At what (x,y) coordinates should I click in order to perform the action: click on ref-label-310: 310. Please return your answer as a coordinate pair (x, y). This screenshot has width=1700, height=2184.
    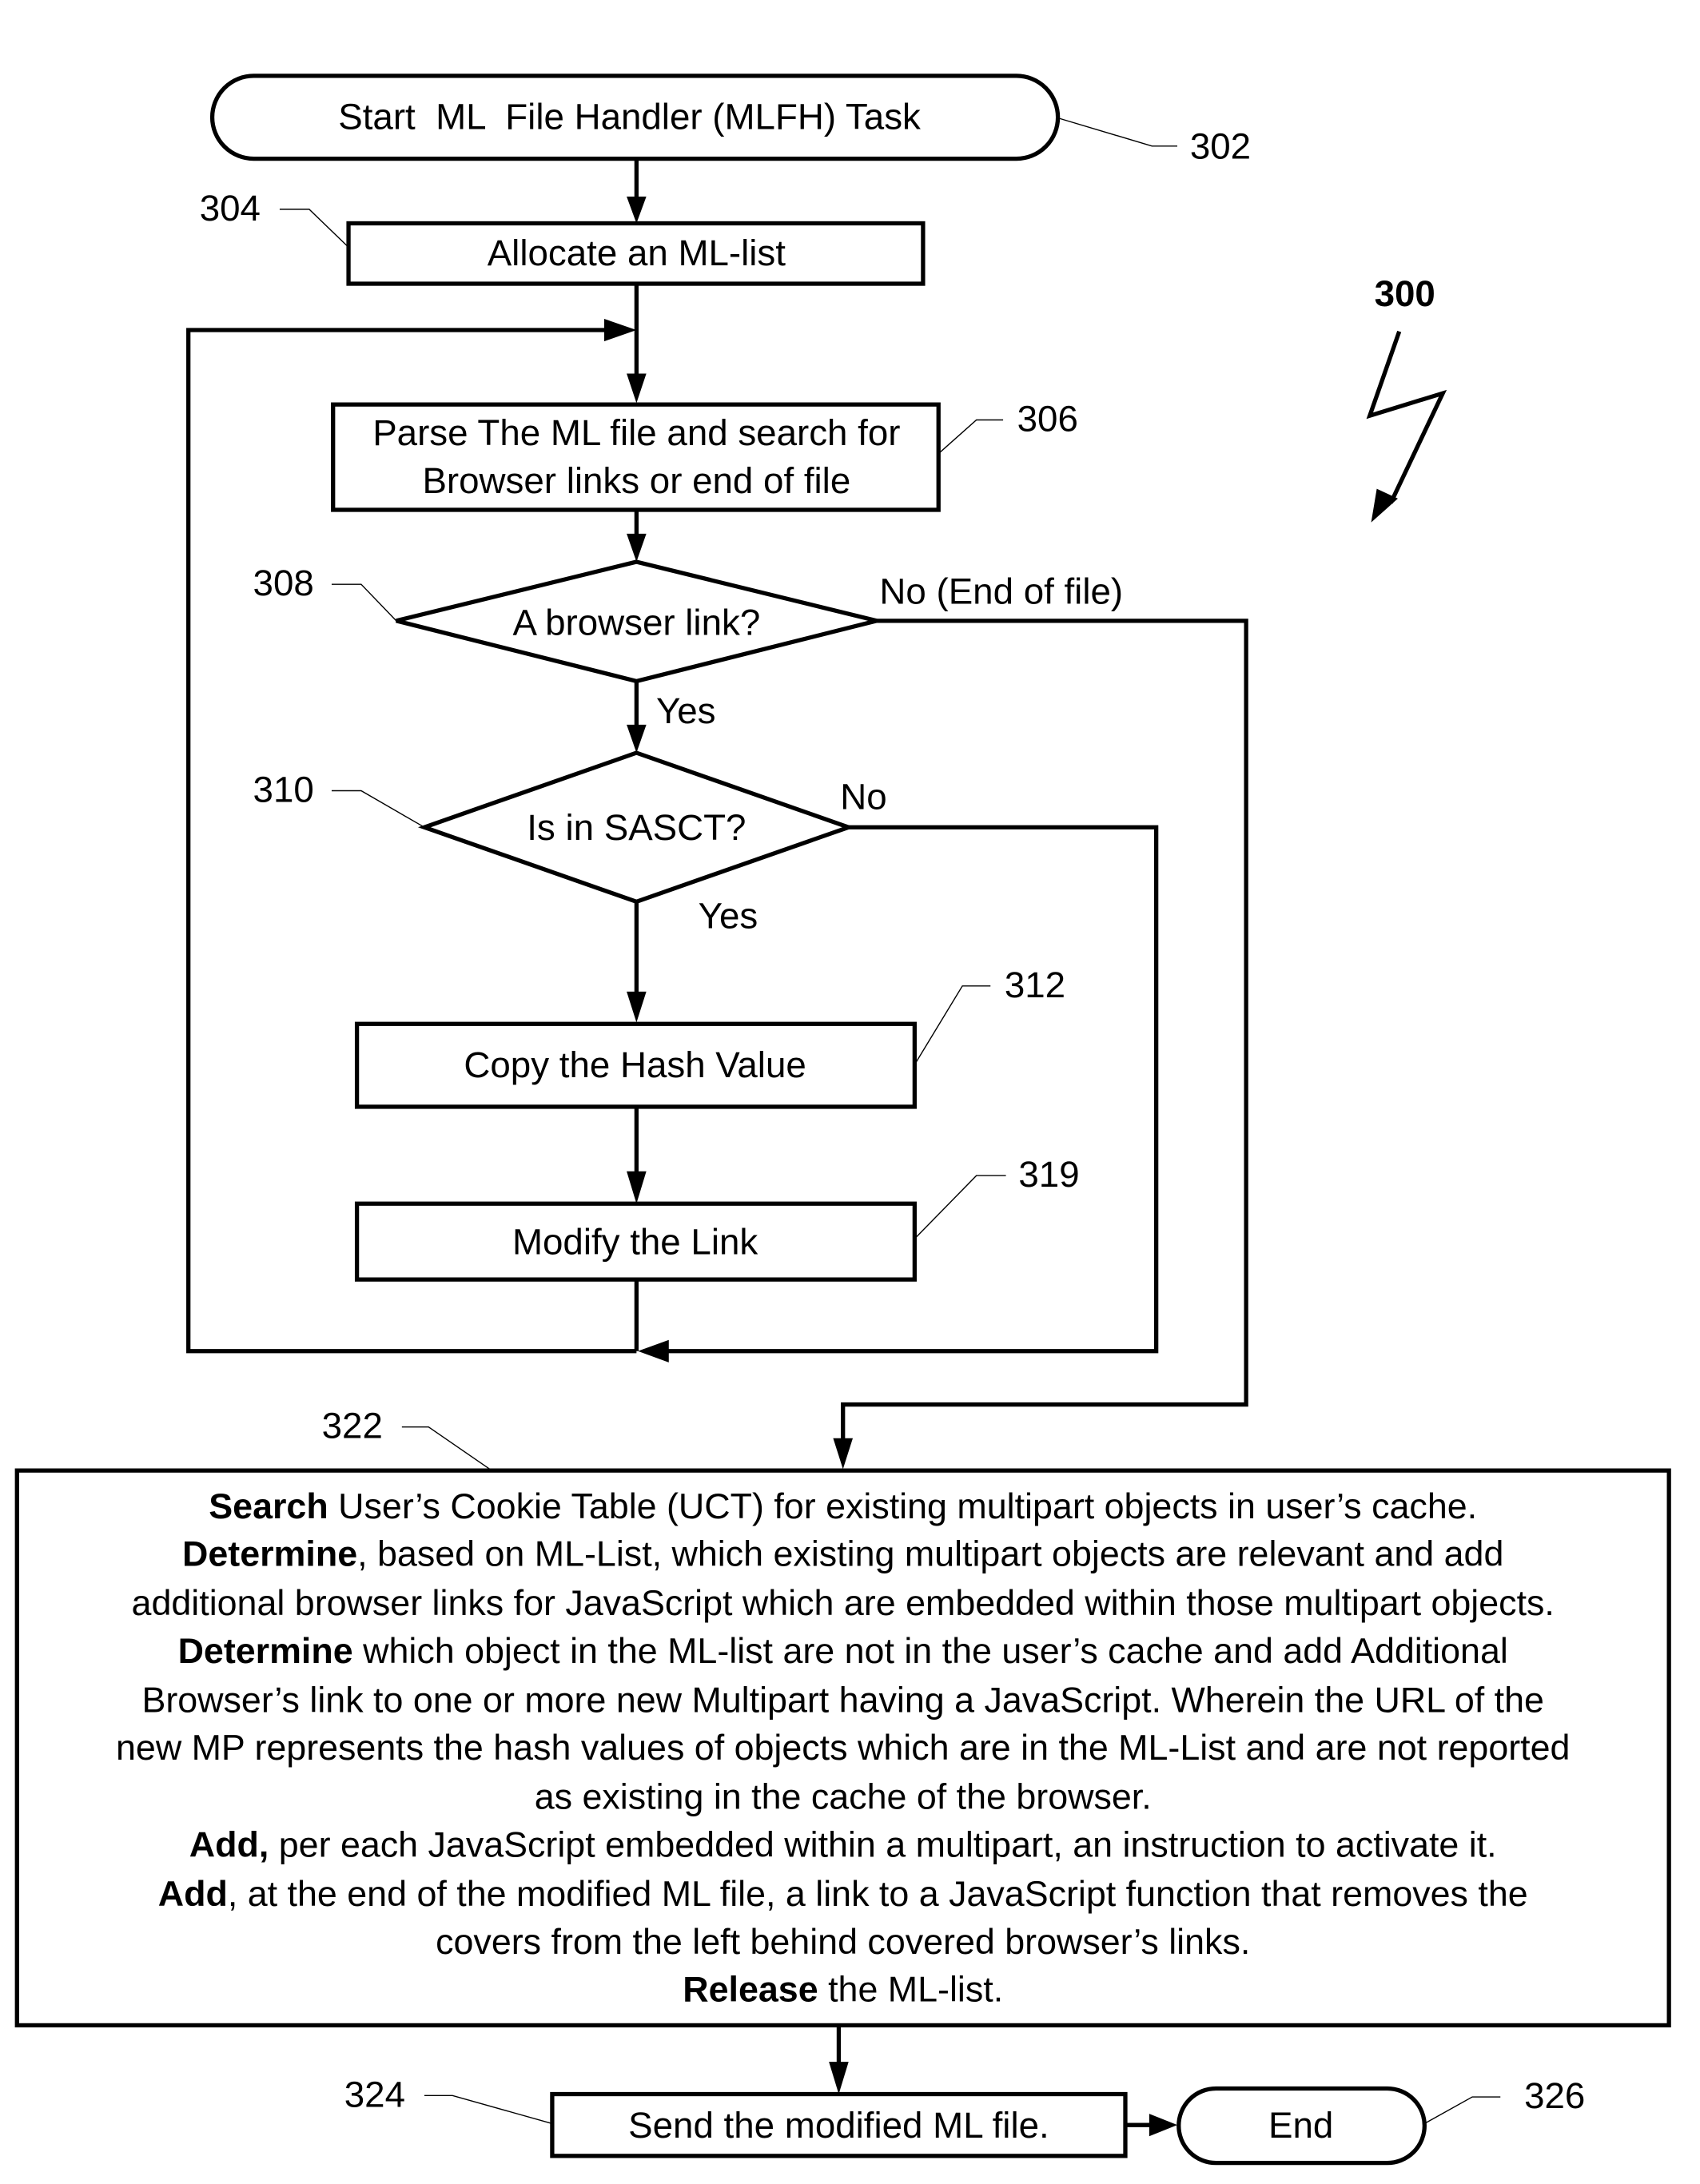
    Looking at the image, I should click on (283, 790).